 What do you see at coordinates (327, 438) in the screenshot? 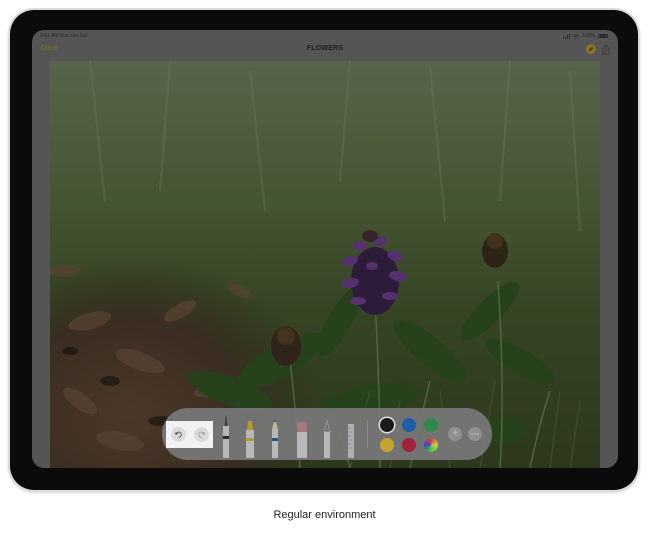
I see `lasso-tool-icon` at bounding box center [327, 438].